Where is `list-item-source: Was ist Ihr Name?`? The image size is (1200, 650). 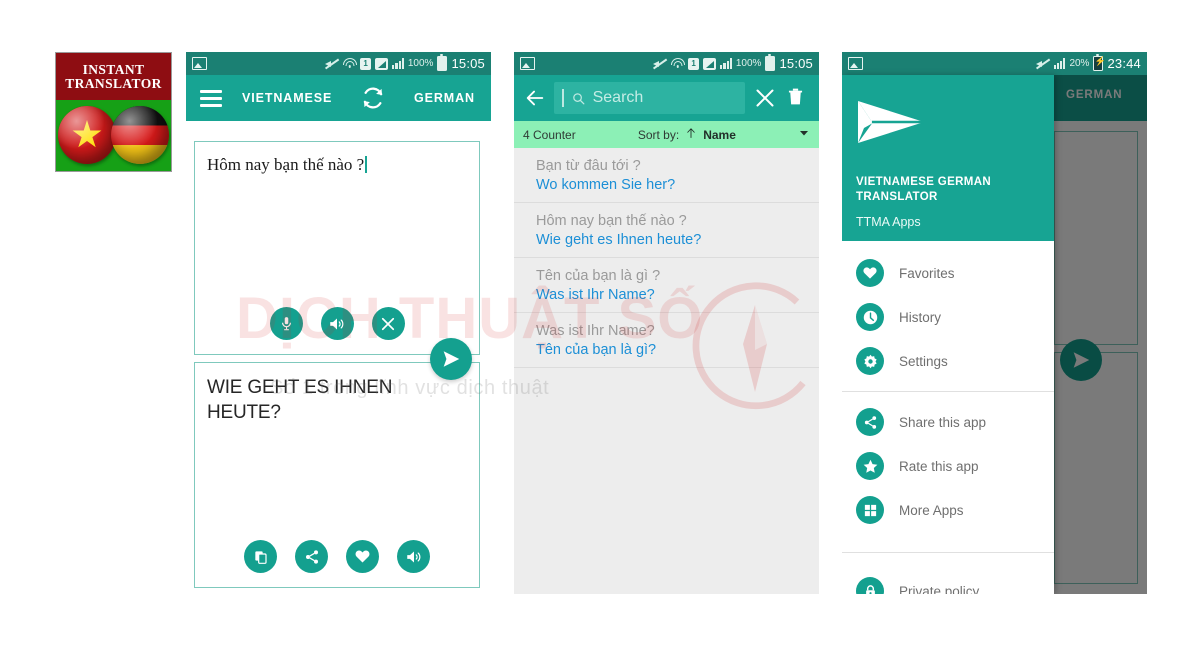 list-item-source: Was ist Ihr Name? is located at coordinates (595, 331).